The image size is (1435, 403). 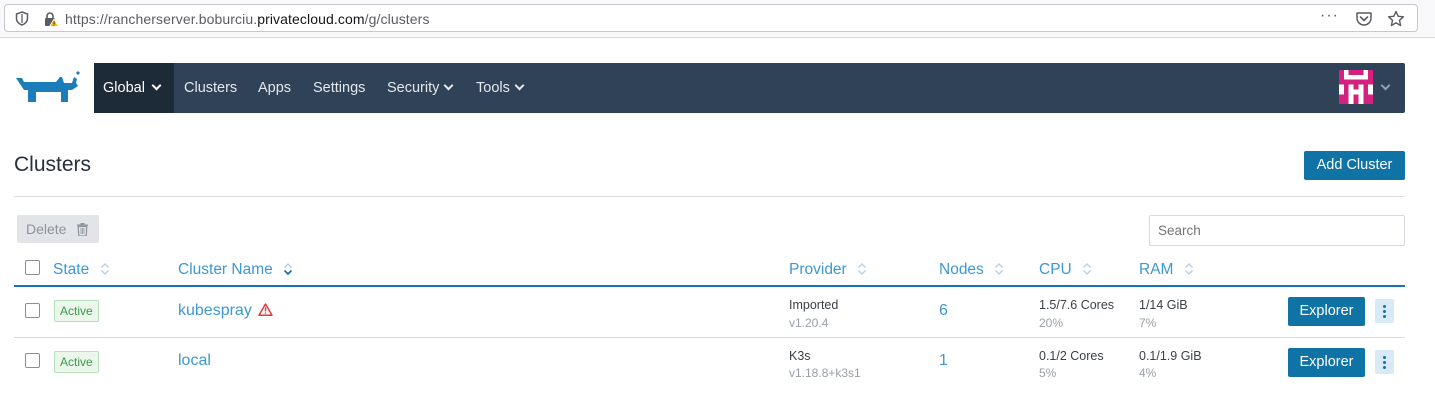 What do you see at coordinates (51, 19) in the screenshot?
I see `insecure-lock-icon` at bounding box center [51, 19].